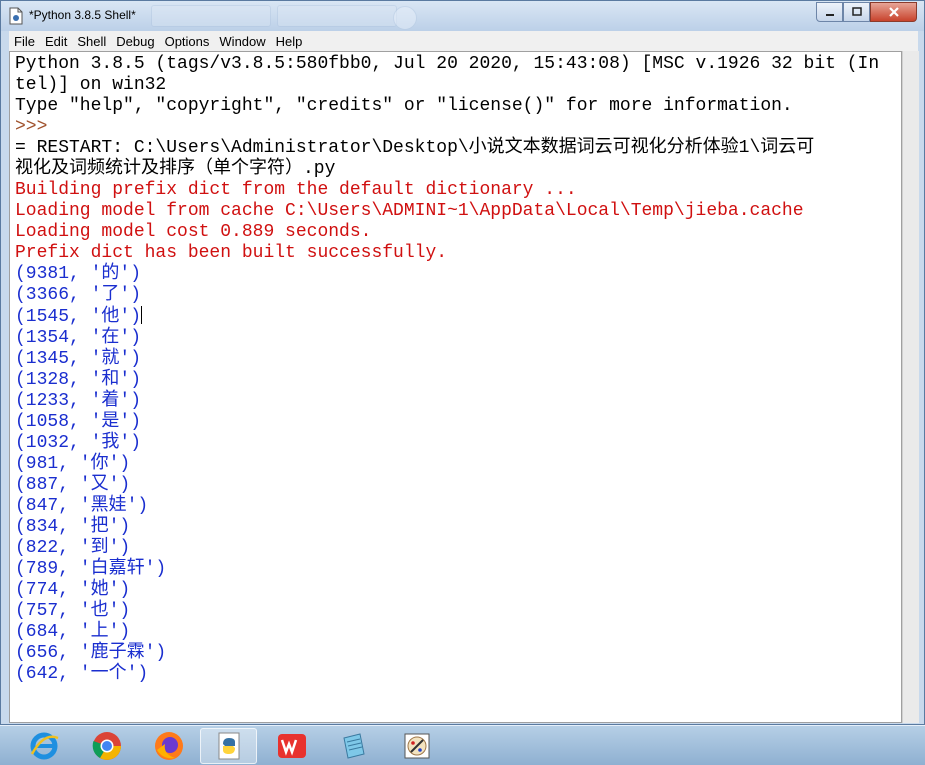 This screenshot has width=925, height=765. Describe the element at coordinates (187, 41) in the screenshot. I see `menu-options: Options` at that location.